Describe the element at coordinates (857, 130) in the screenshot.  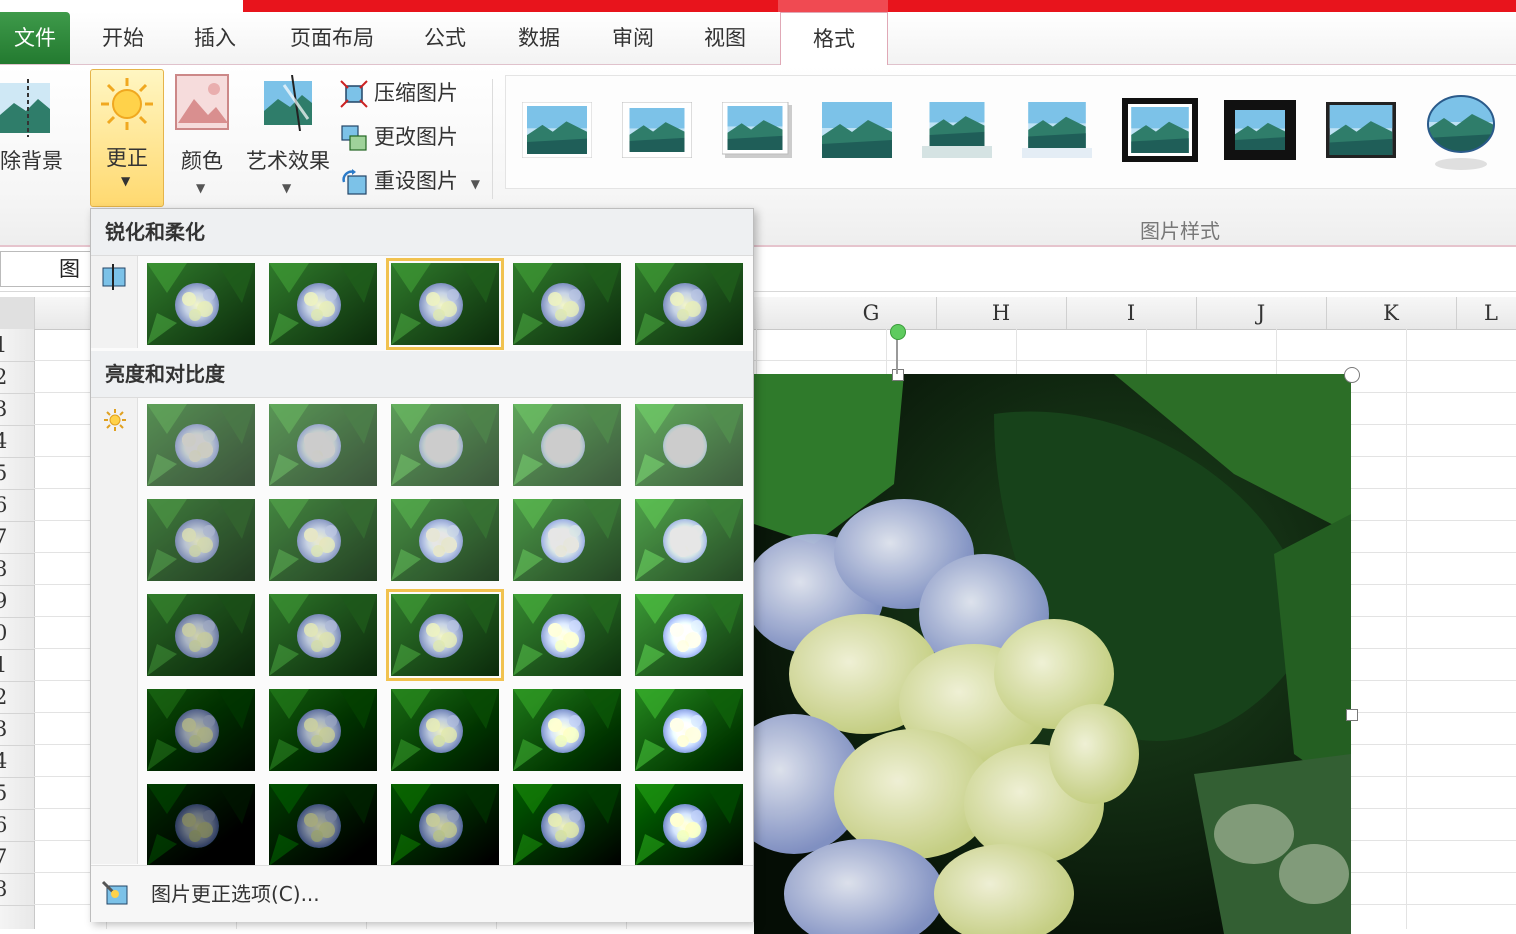
I see `picture-style-soft-edge` at that location.